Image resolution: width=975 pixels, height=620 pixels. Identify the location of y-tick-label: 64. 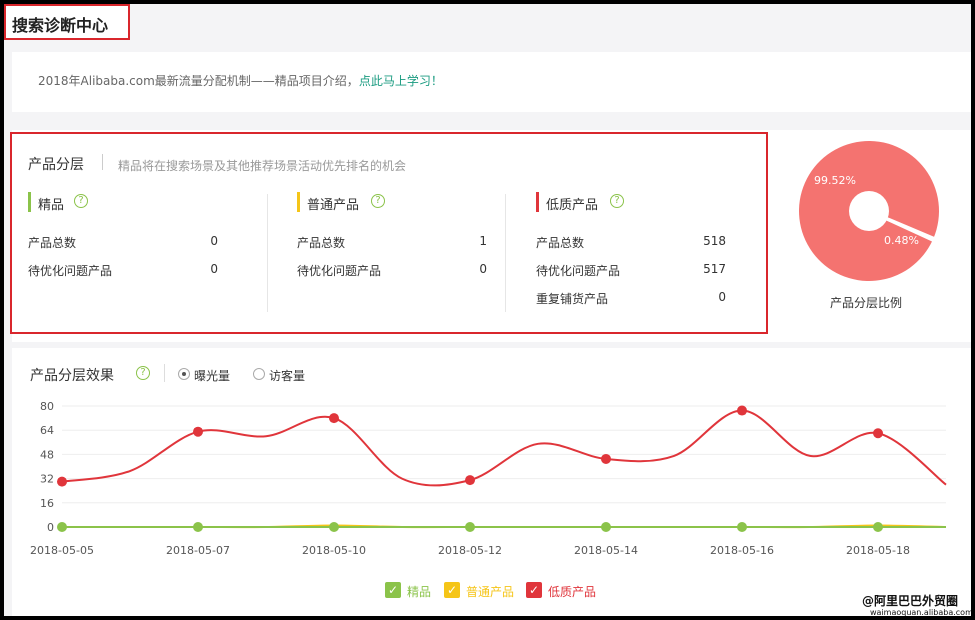
(47, 430).